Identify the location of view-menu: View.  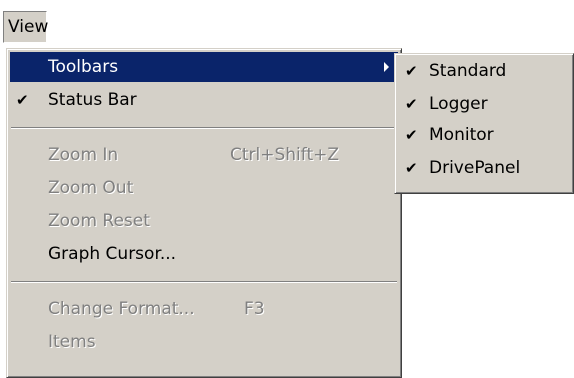
(26, 27).